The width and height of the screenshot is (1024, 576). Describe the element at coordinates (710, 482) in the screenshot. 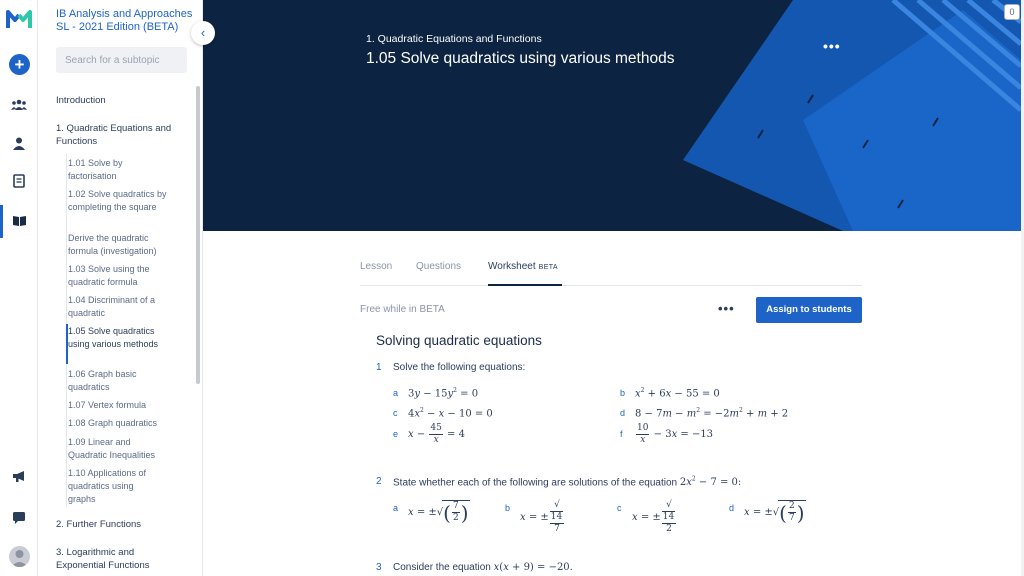

I see `equation-2: 2x2 − 7 = 0:` at that location.